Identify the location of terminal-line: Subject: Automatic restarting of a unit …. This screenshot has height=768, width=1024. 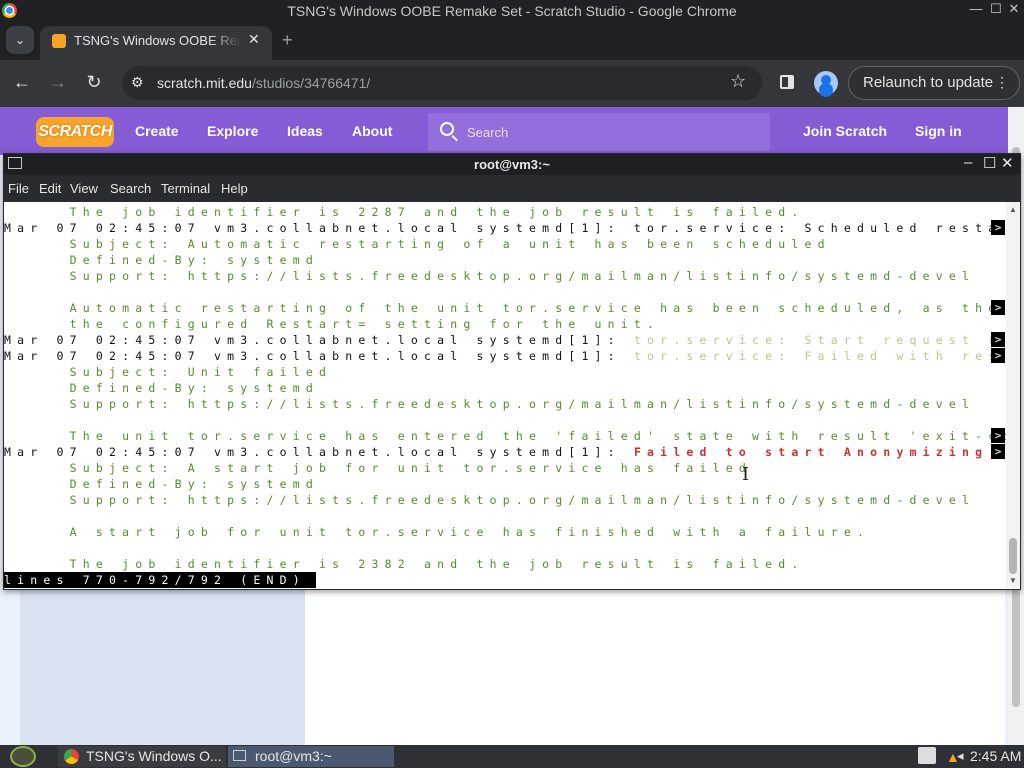
(417, 244).